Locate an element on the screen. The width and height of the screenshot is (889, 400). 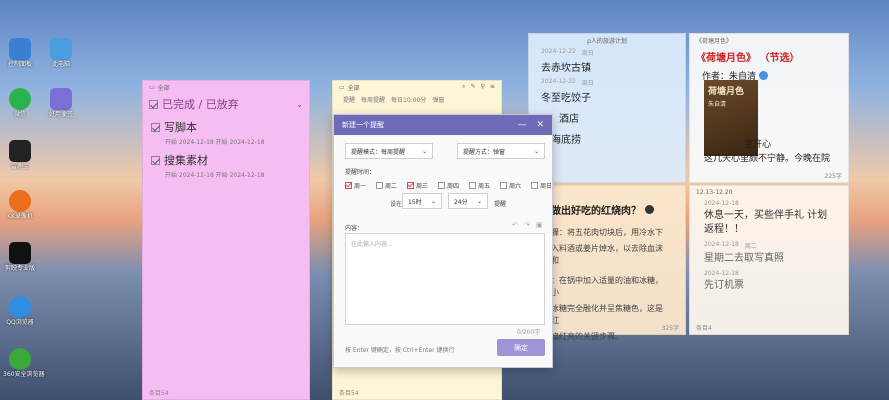
book-text: 要开心 这几天心里颇不宁静。今晚在院 is located at coordinates (767, 152).